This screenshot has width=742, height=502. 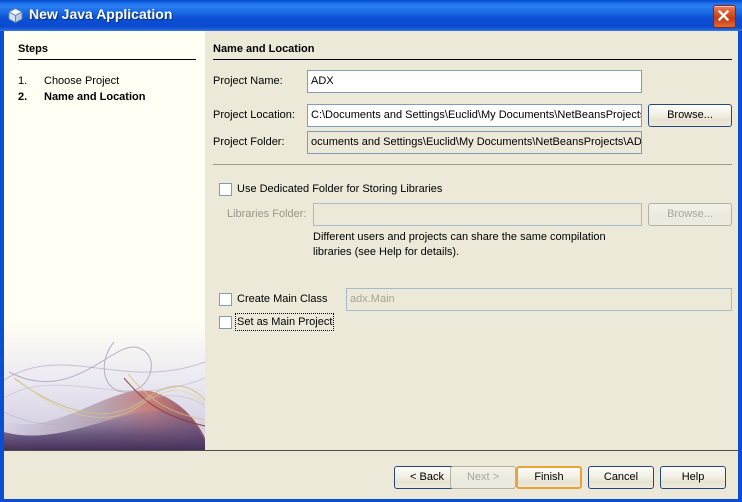 I want to click on project-folder-label: Project Folder:, so click(x=249, y=142).